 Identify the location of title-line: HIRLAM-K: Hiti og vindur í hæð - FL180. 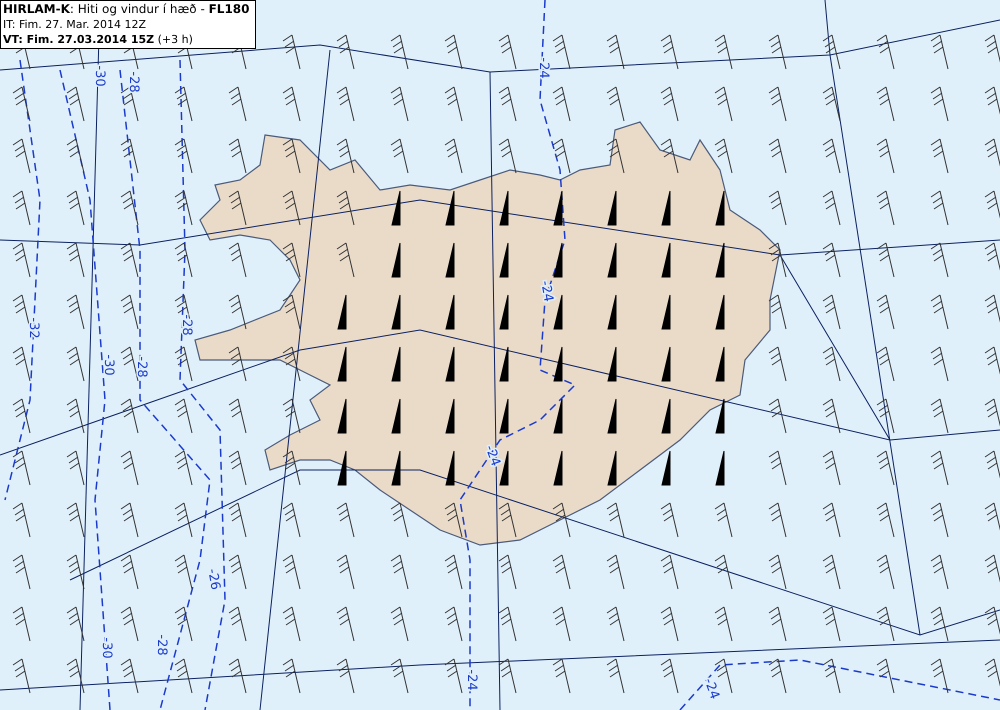
(127, 9).